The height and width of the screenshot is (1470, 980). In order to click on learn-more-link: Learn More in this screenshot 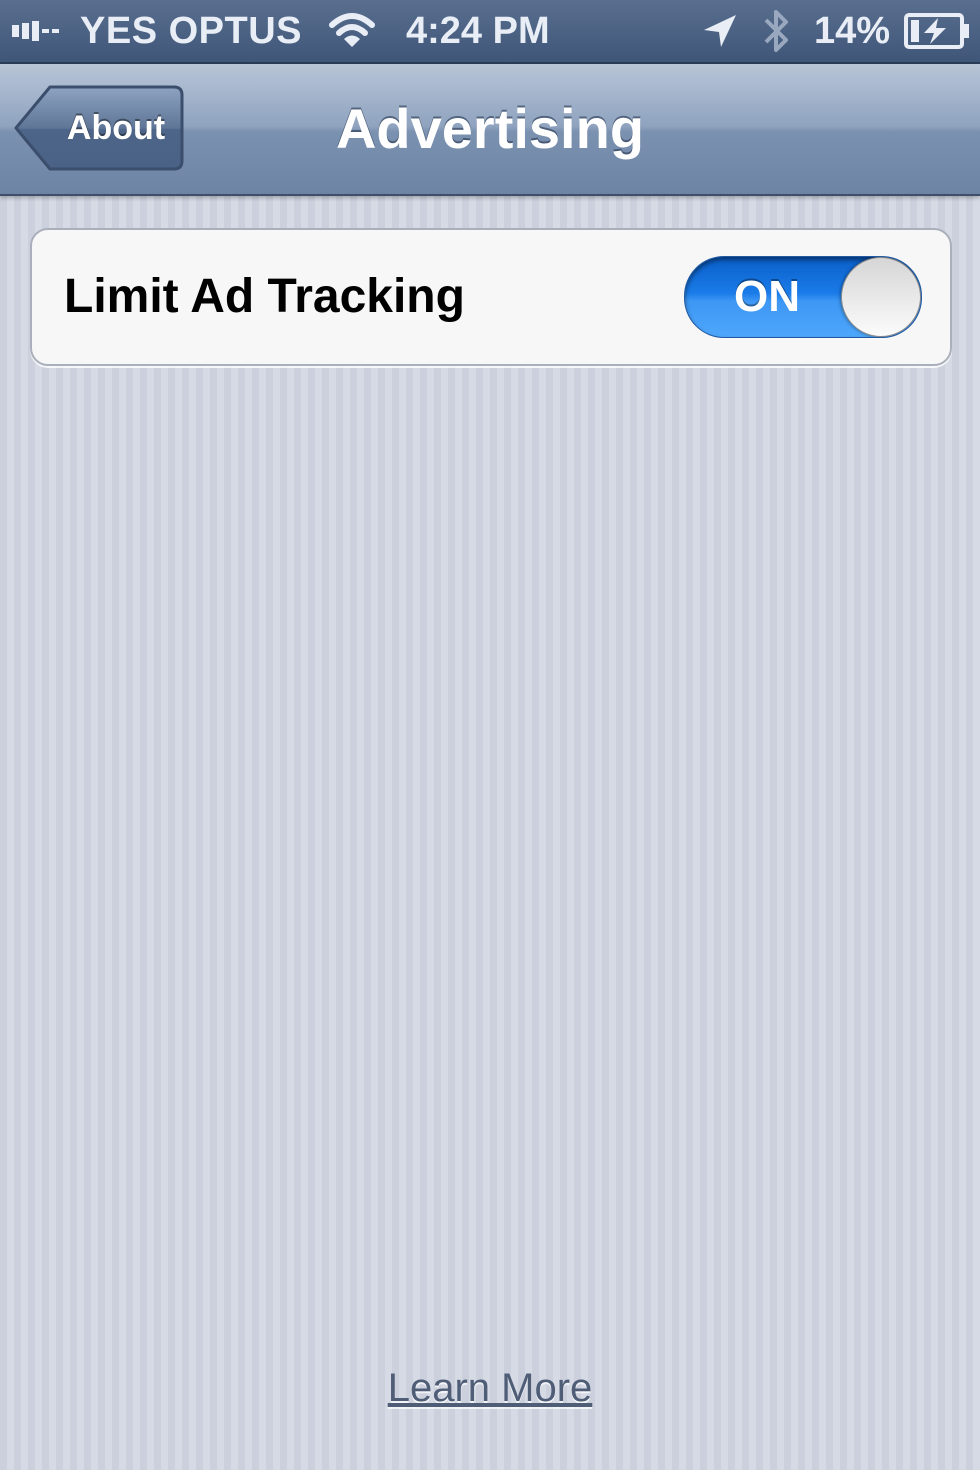, I will do `click(490, 1388)`.